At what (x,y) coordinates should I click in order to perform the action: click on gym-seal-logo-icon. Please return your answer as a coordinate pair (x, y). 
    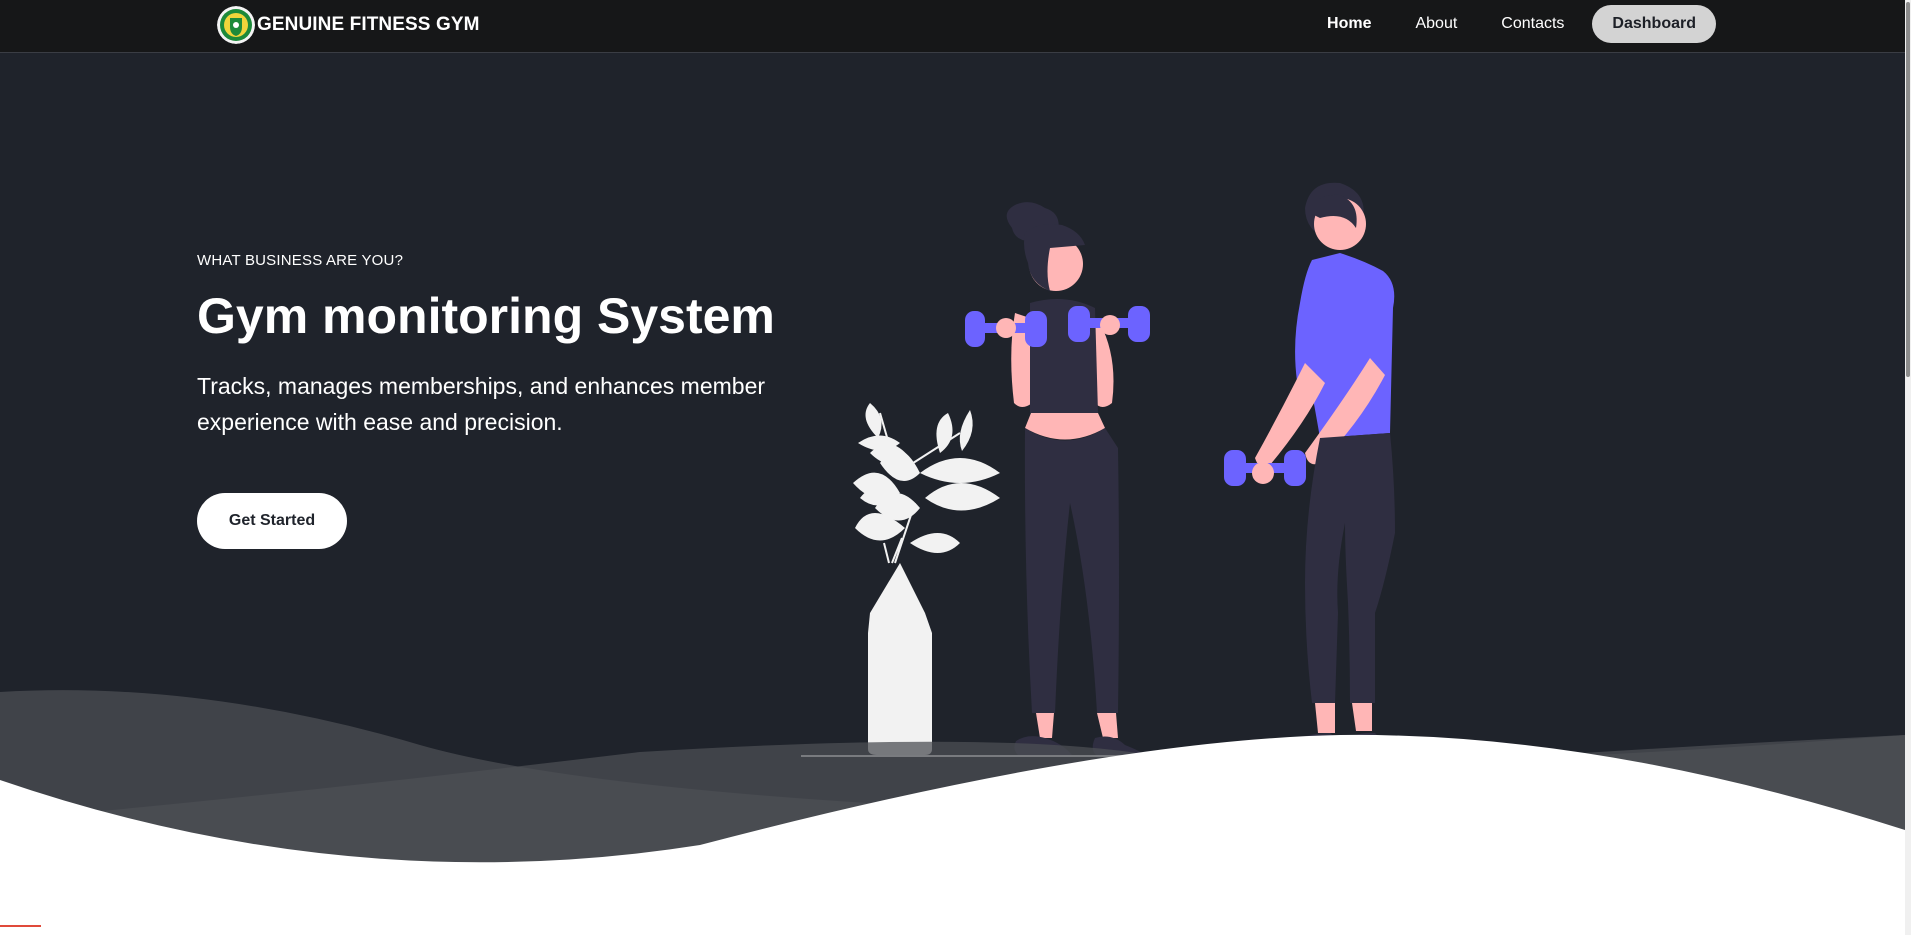
    Looking at the image, I should click on (236, 25).